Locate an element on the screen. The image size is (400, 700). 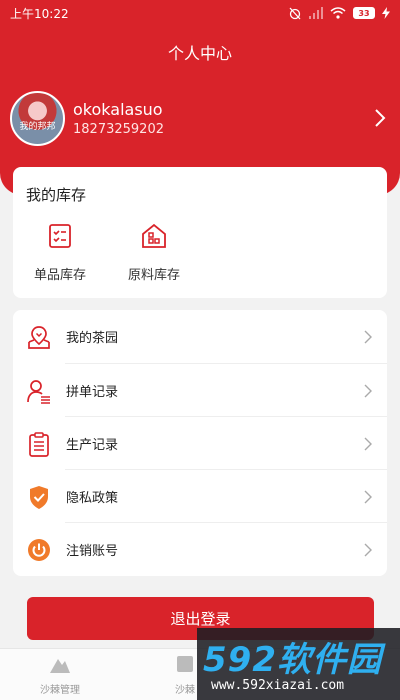
watermark-brand-text: 592软件园 is located at coordinates (292, 660).